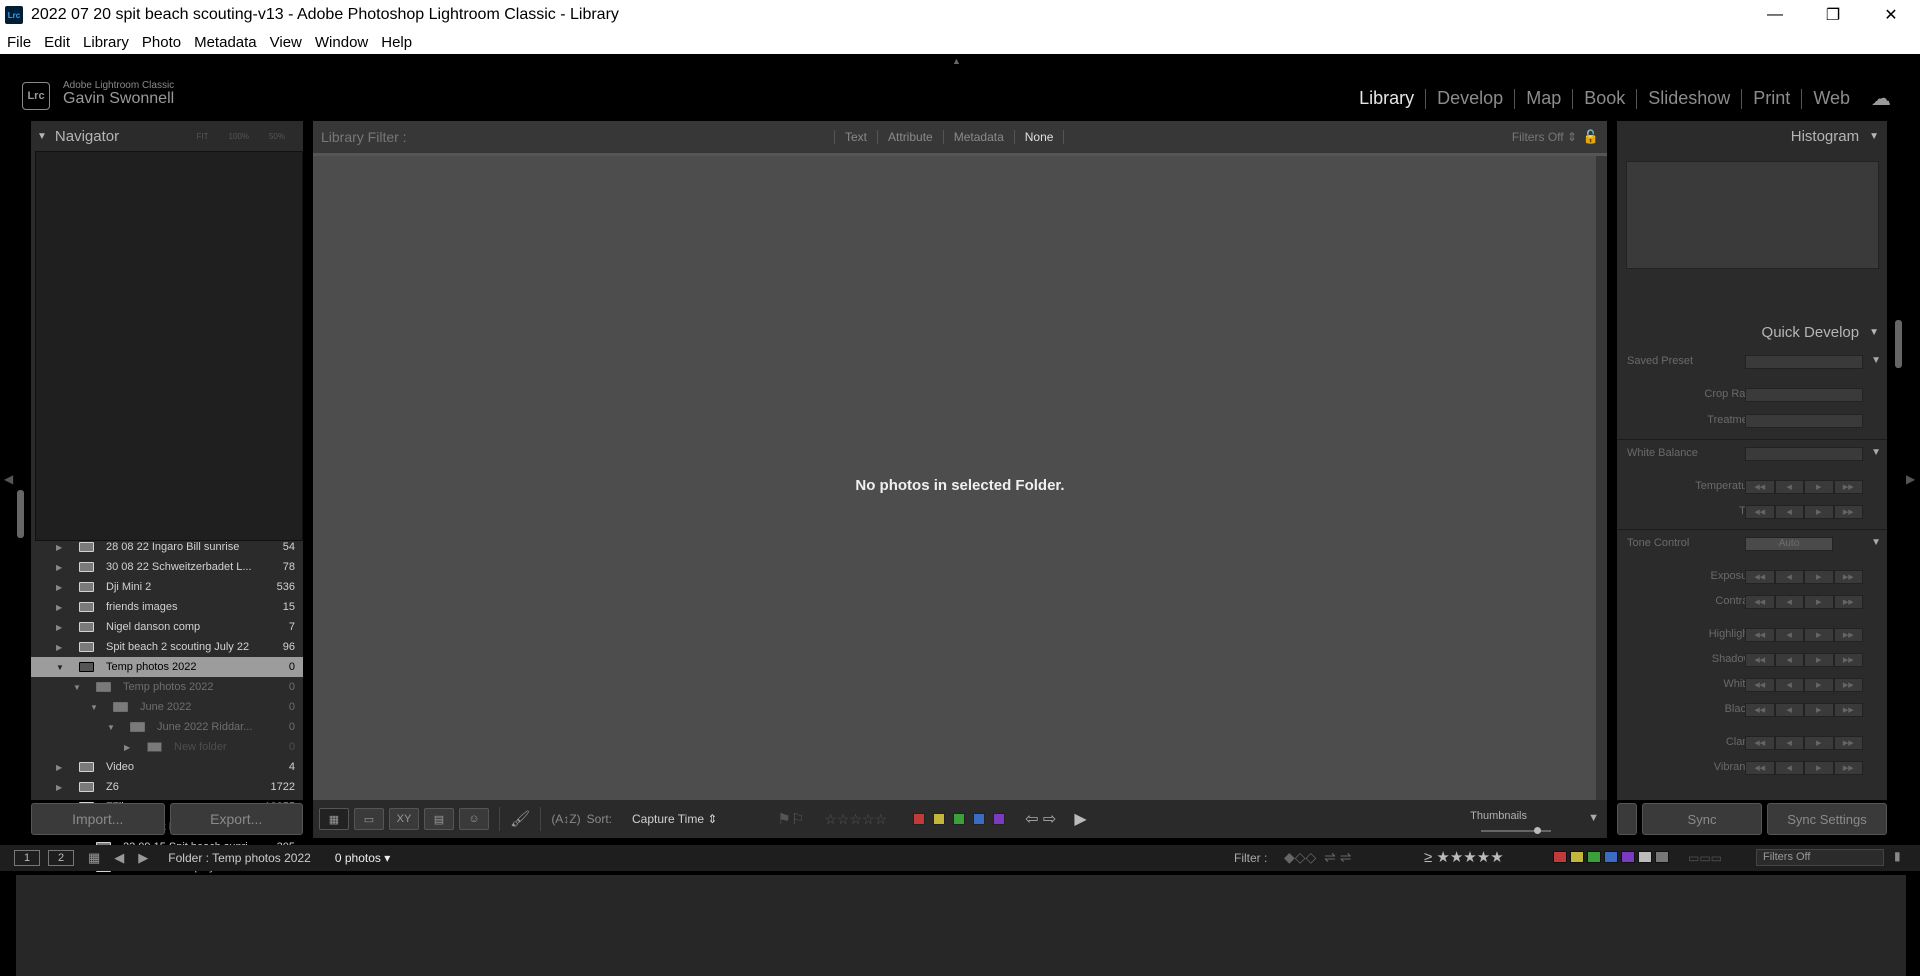  I want to click on filter-none: None, so click(1039, 137).